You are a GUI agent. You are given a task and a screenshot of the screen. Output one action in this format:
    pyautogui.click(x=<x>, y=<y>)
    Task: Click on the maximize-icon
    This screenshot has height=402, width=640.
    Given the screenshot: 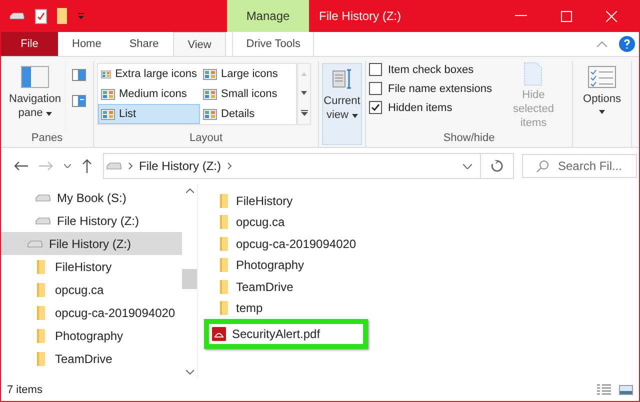 What is the action you would take?
    pyautogui.click(x=566, y=16)
    